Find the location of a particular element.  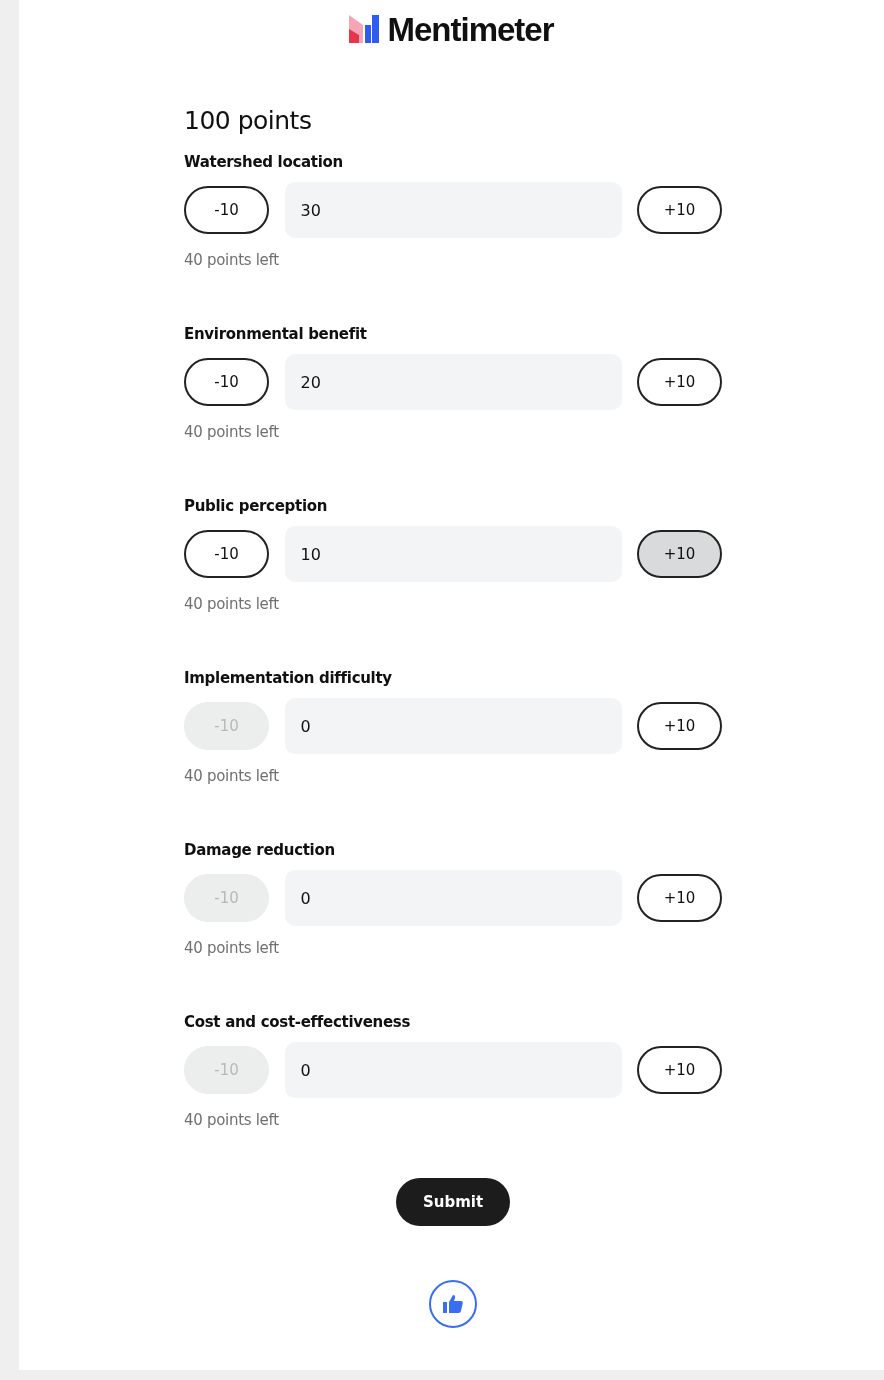

item-label: Public perception is located at coordinates (256, 506).